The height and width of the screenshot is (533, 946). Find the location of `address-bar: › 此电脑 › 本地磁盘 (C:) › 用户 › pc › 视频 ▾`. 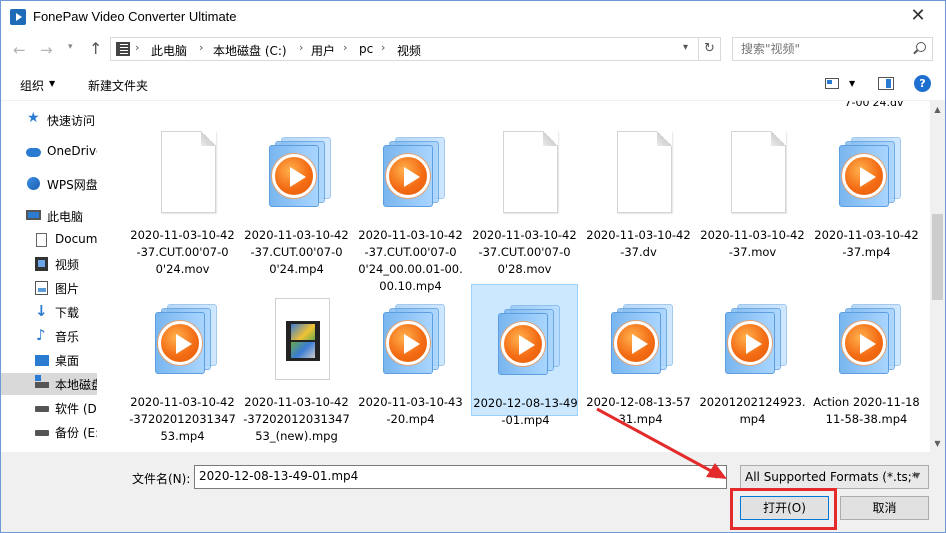

address-bar: › 此电脑 › 本地磁盘 (C:) › 用户 › pc › 视频 ▾ is located at coordinates (404, 49).